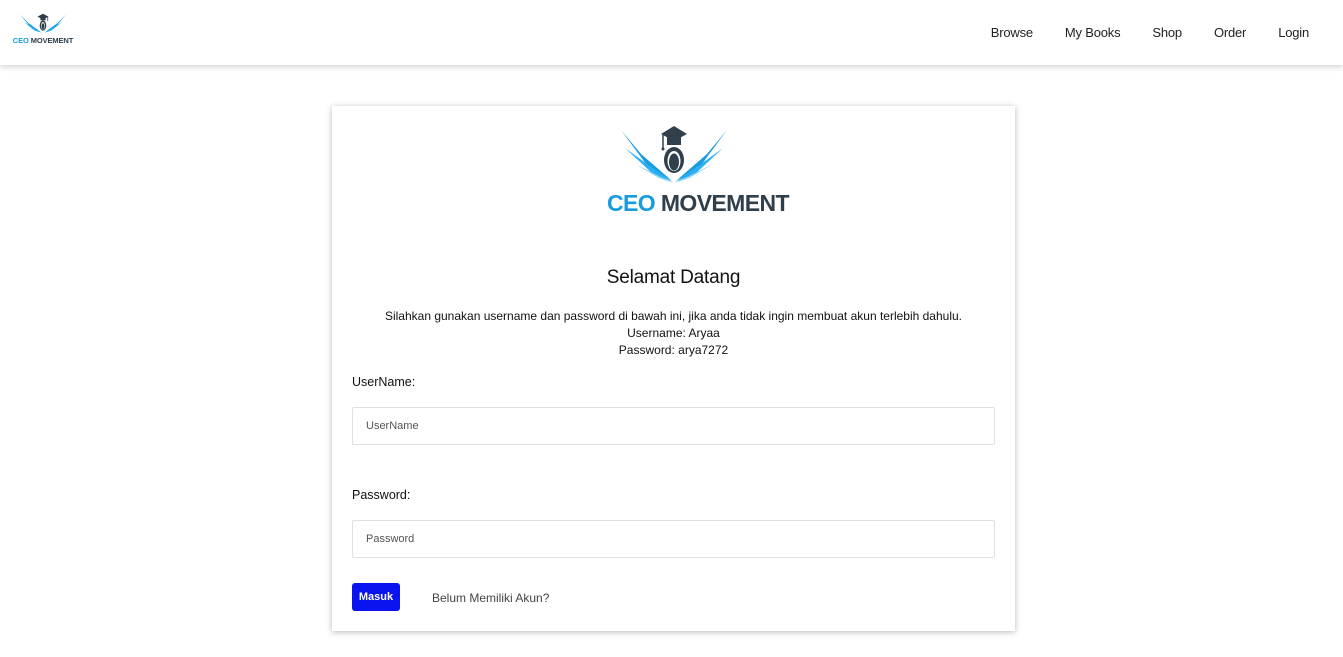  Describe the element at coordinates (1134, 32) in the screenshot. I see `nav-menu: Browse My Books Shop Order Login` at that location.